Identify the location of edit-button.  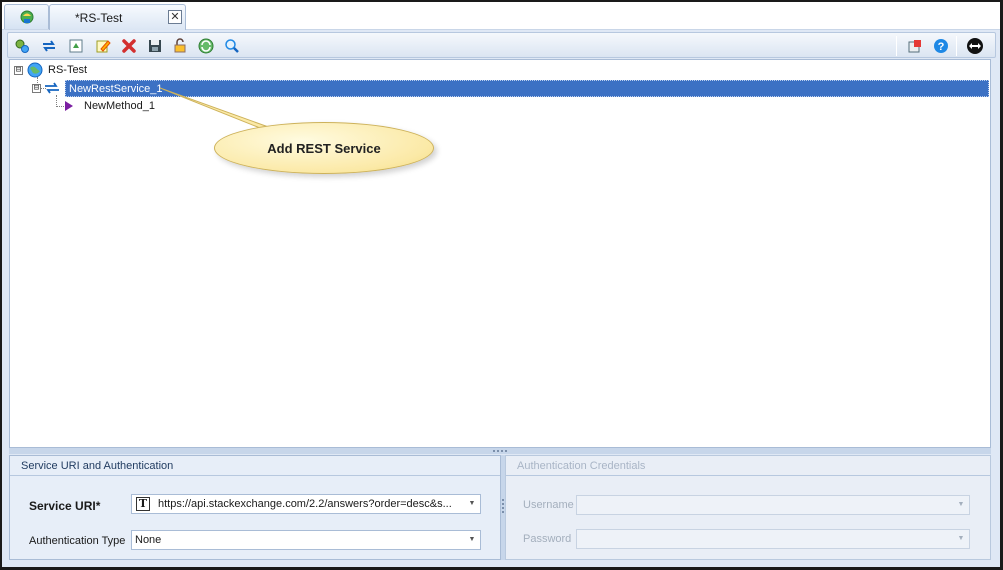
(103, 46).